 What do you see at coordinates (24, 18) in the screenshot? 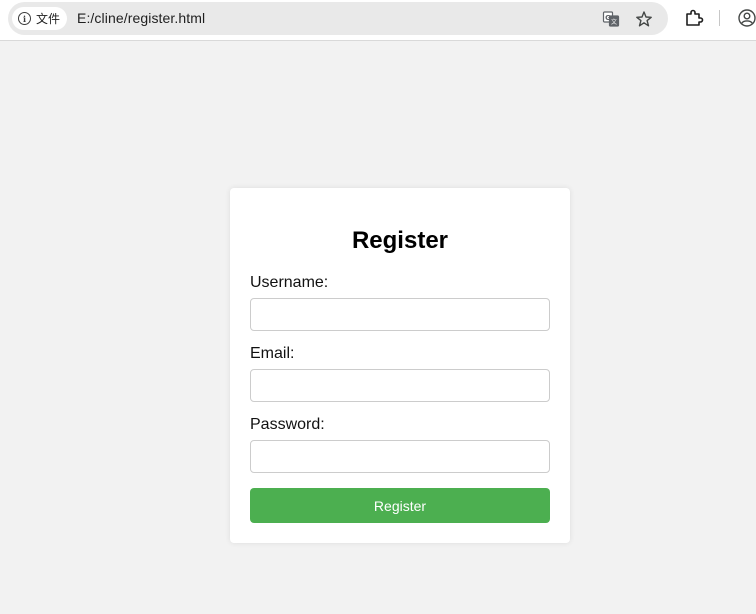
I see `info-icon: i` at bounding box center [24, 18].